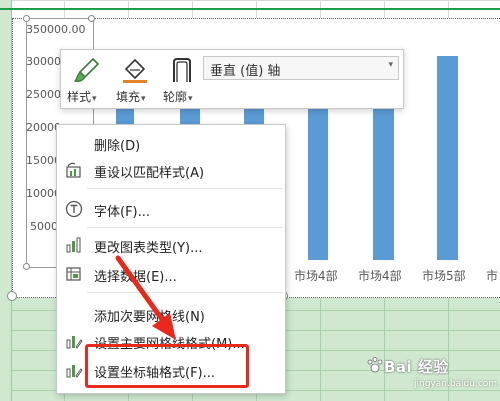  Describe the element at coordinates (171, 170) in the screenshot. I see `menu-item-reset-style: 重设以匹配样式(A)` at that location.